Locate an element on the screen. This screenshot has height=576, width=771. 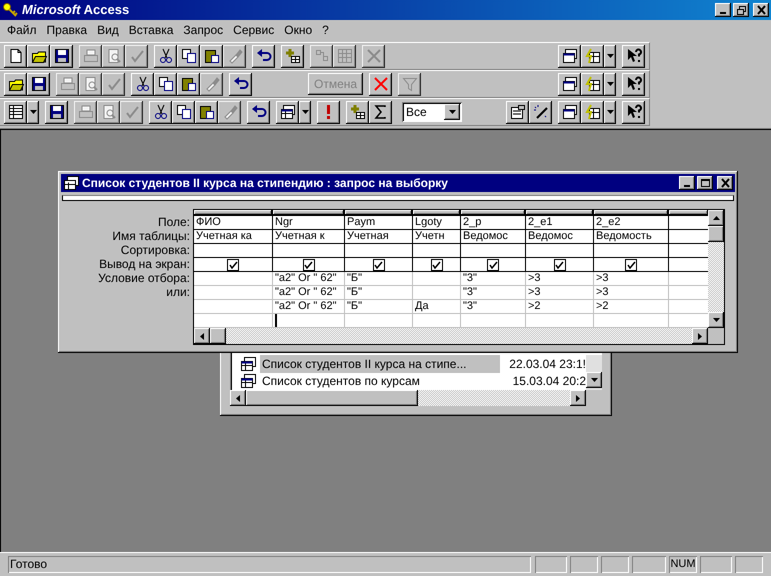
grid-cell: Учетная ка is located at coordinates (233, 236).